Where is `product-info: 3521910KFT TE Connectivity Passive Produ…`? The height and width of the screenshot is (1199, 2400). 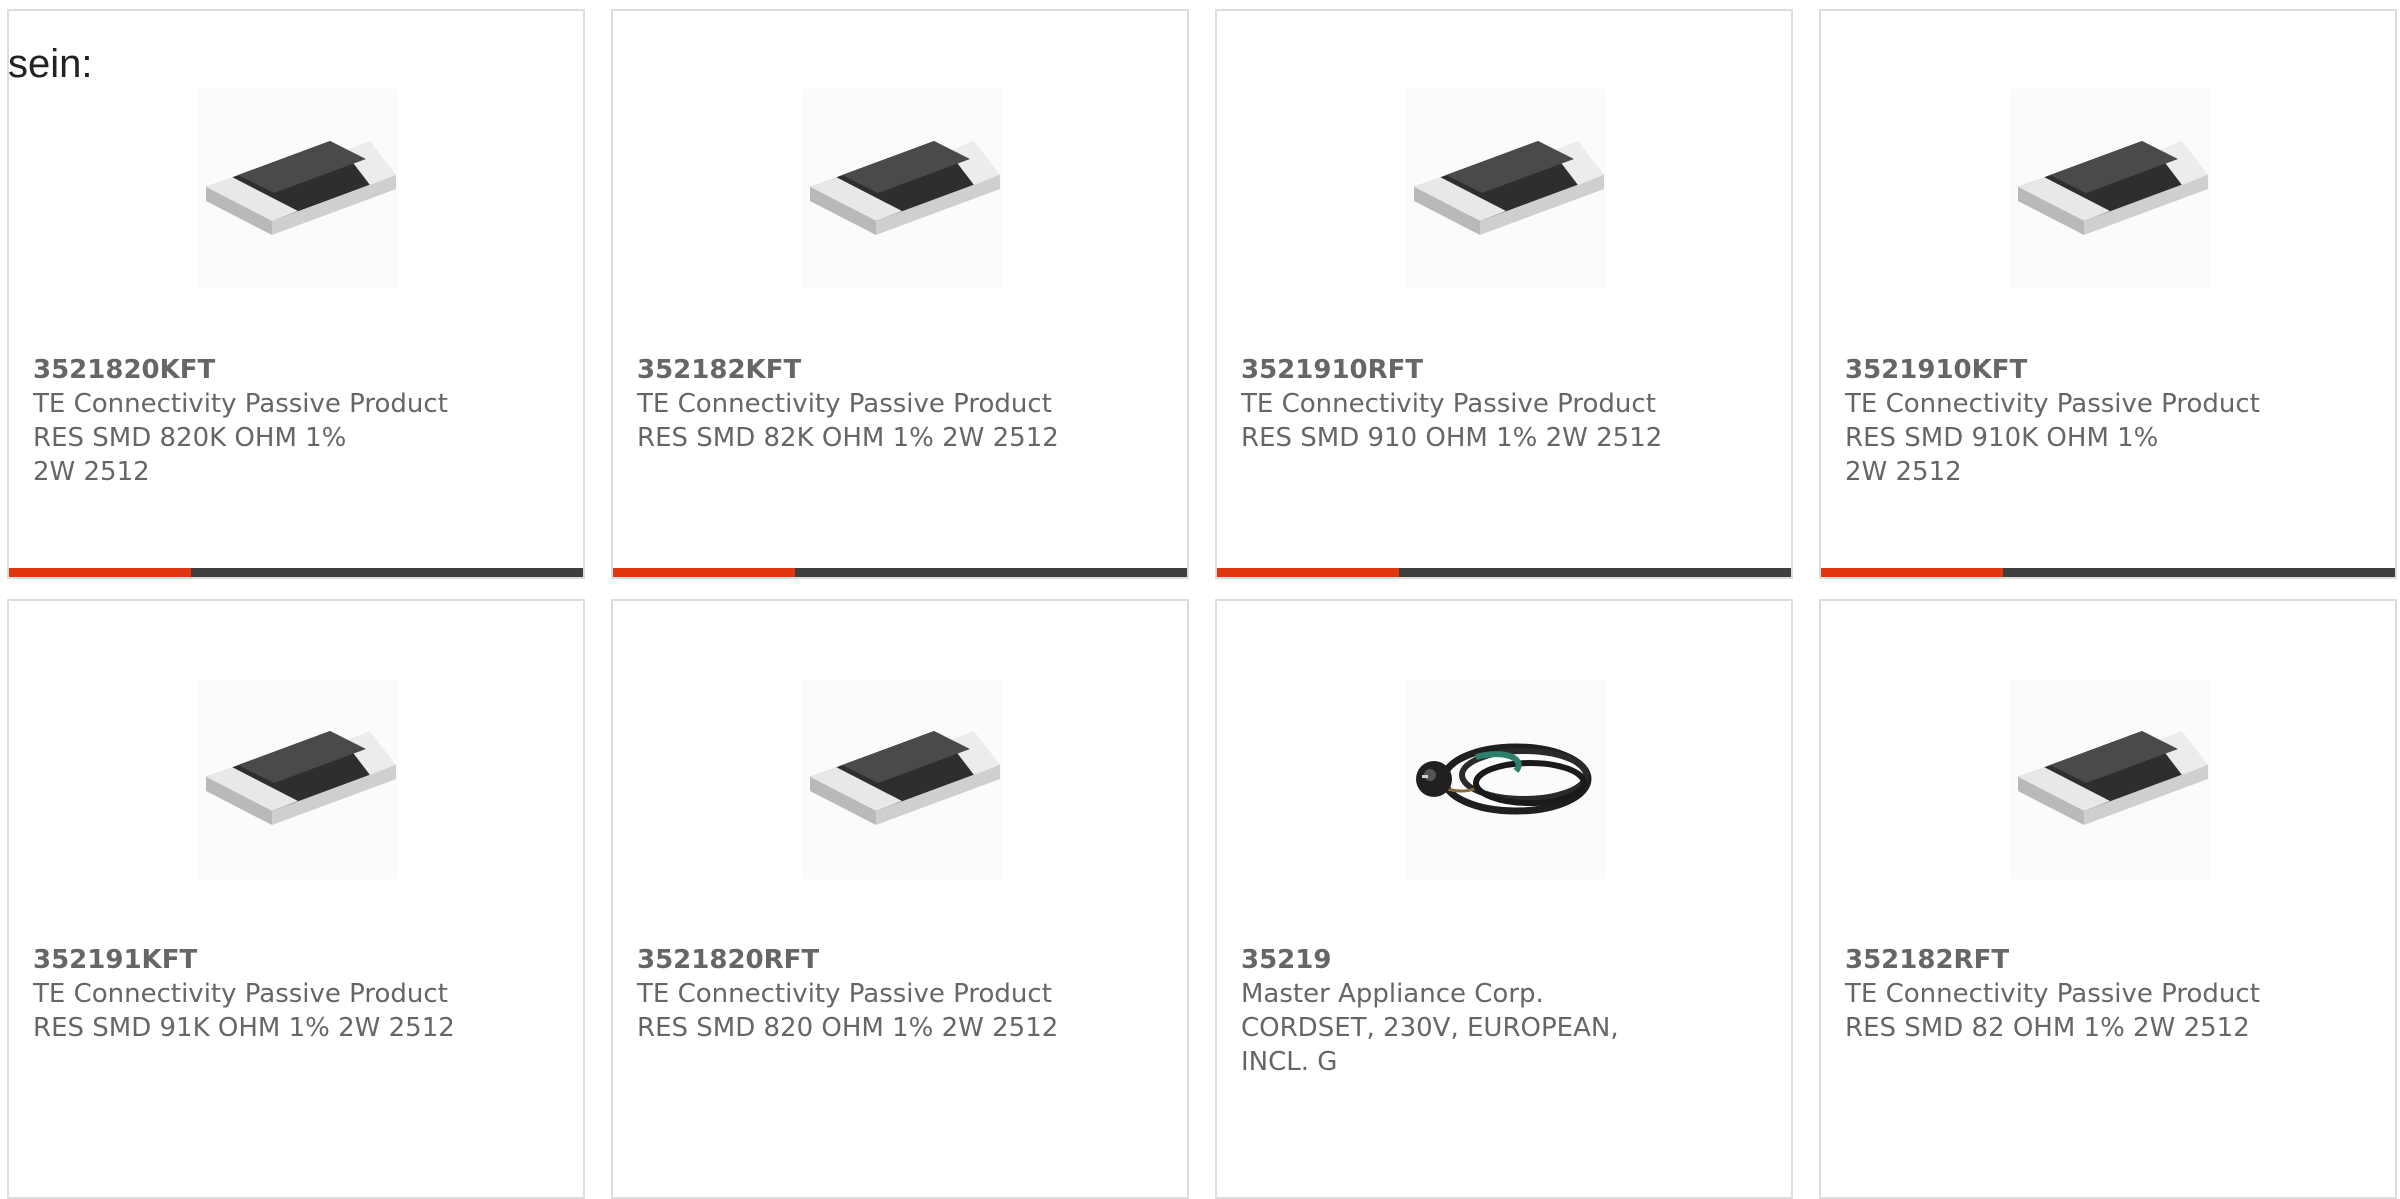
product-info: 3521910KFT TE Connectivity Passive Produ… is located at coordinates (2060, 421).